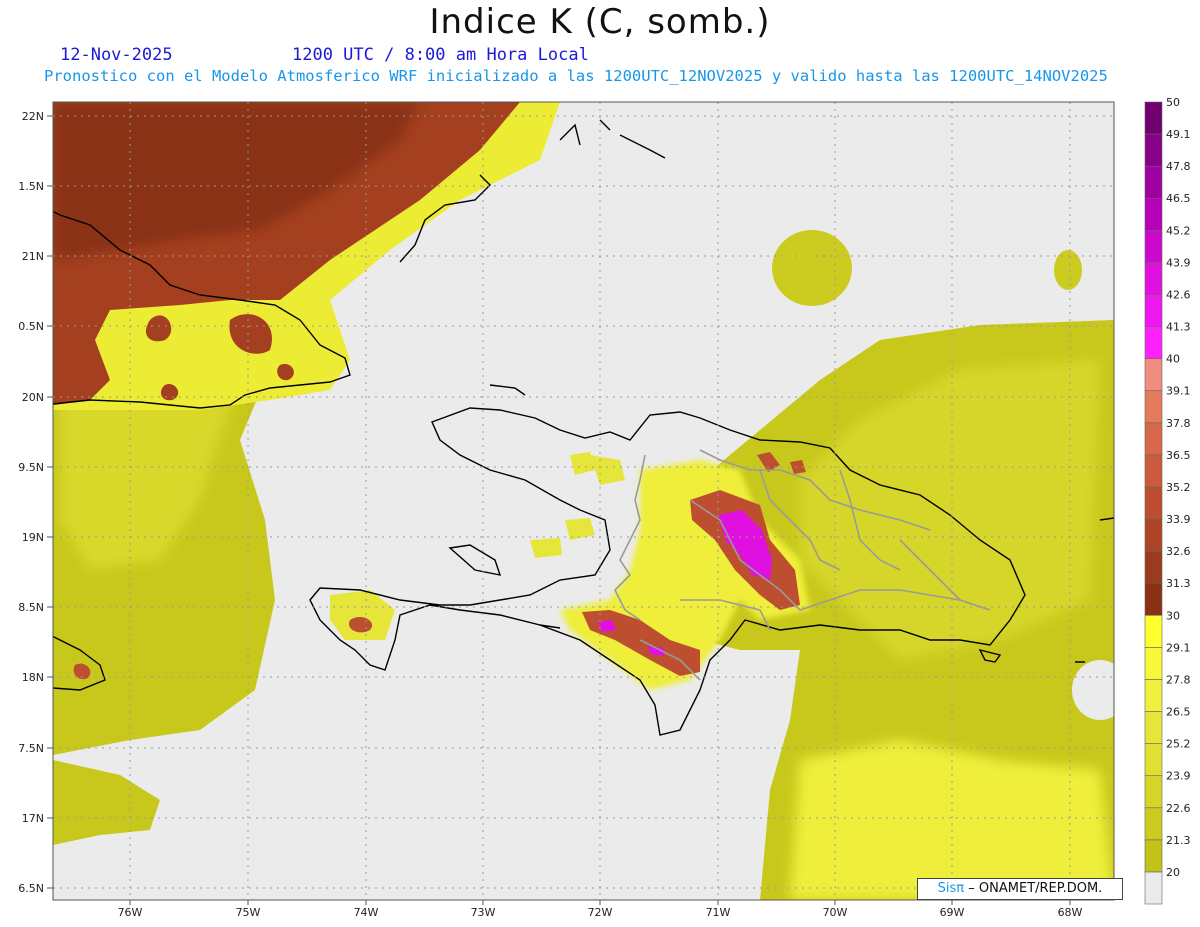 The height and width of the screenshot is (927, 1200). I want to click on colorbar-label: 46.5, so click(1178, 198).